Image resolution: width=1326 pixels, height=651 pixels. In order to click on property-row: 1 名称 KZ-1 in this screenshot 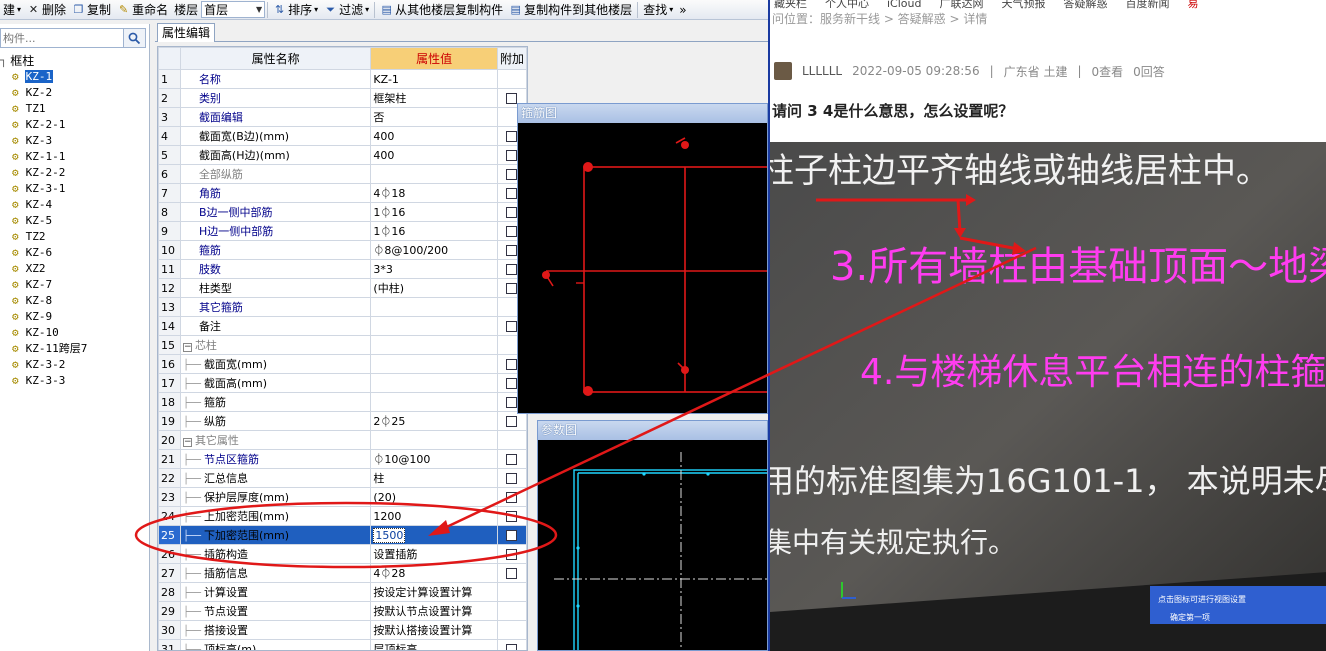, I will do `click(342, 79)`.